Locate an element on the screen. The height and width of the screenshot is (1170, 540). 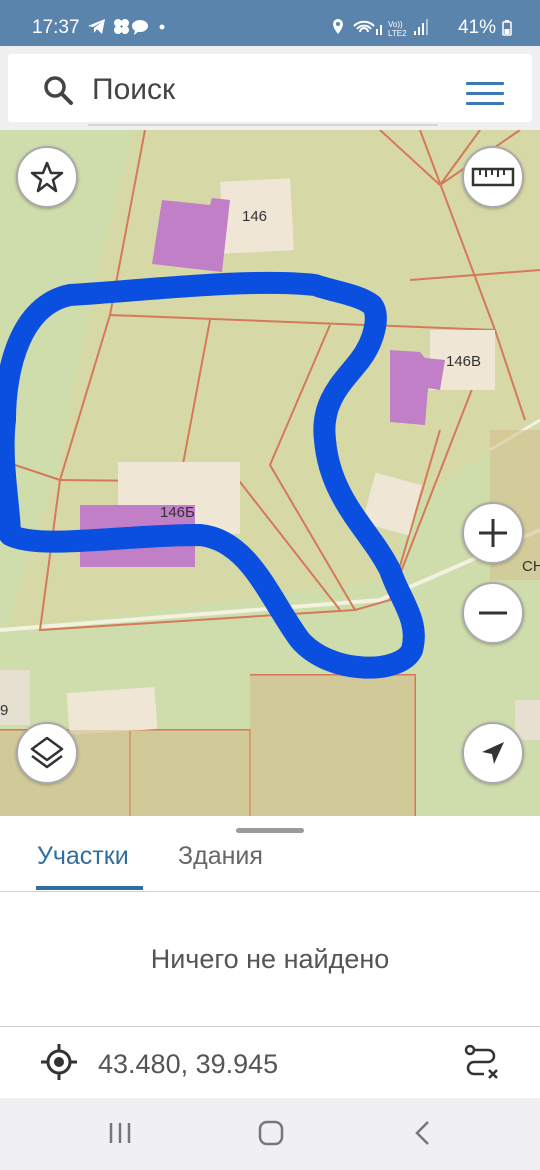
locate-button is located at coordinates (493, 753).